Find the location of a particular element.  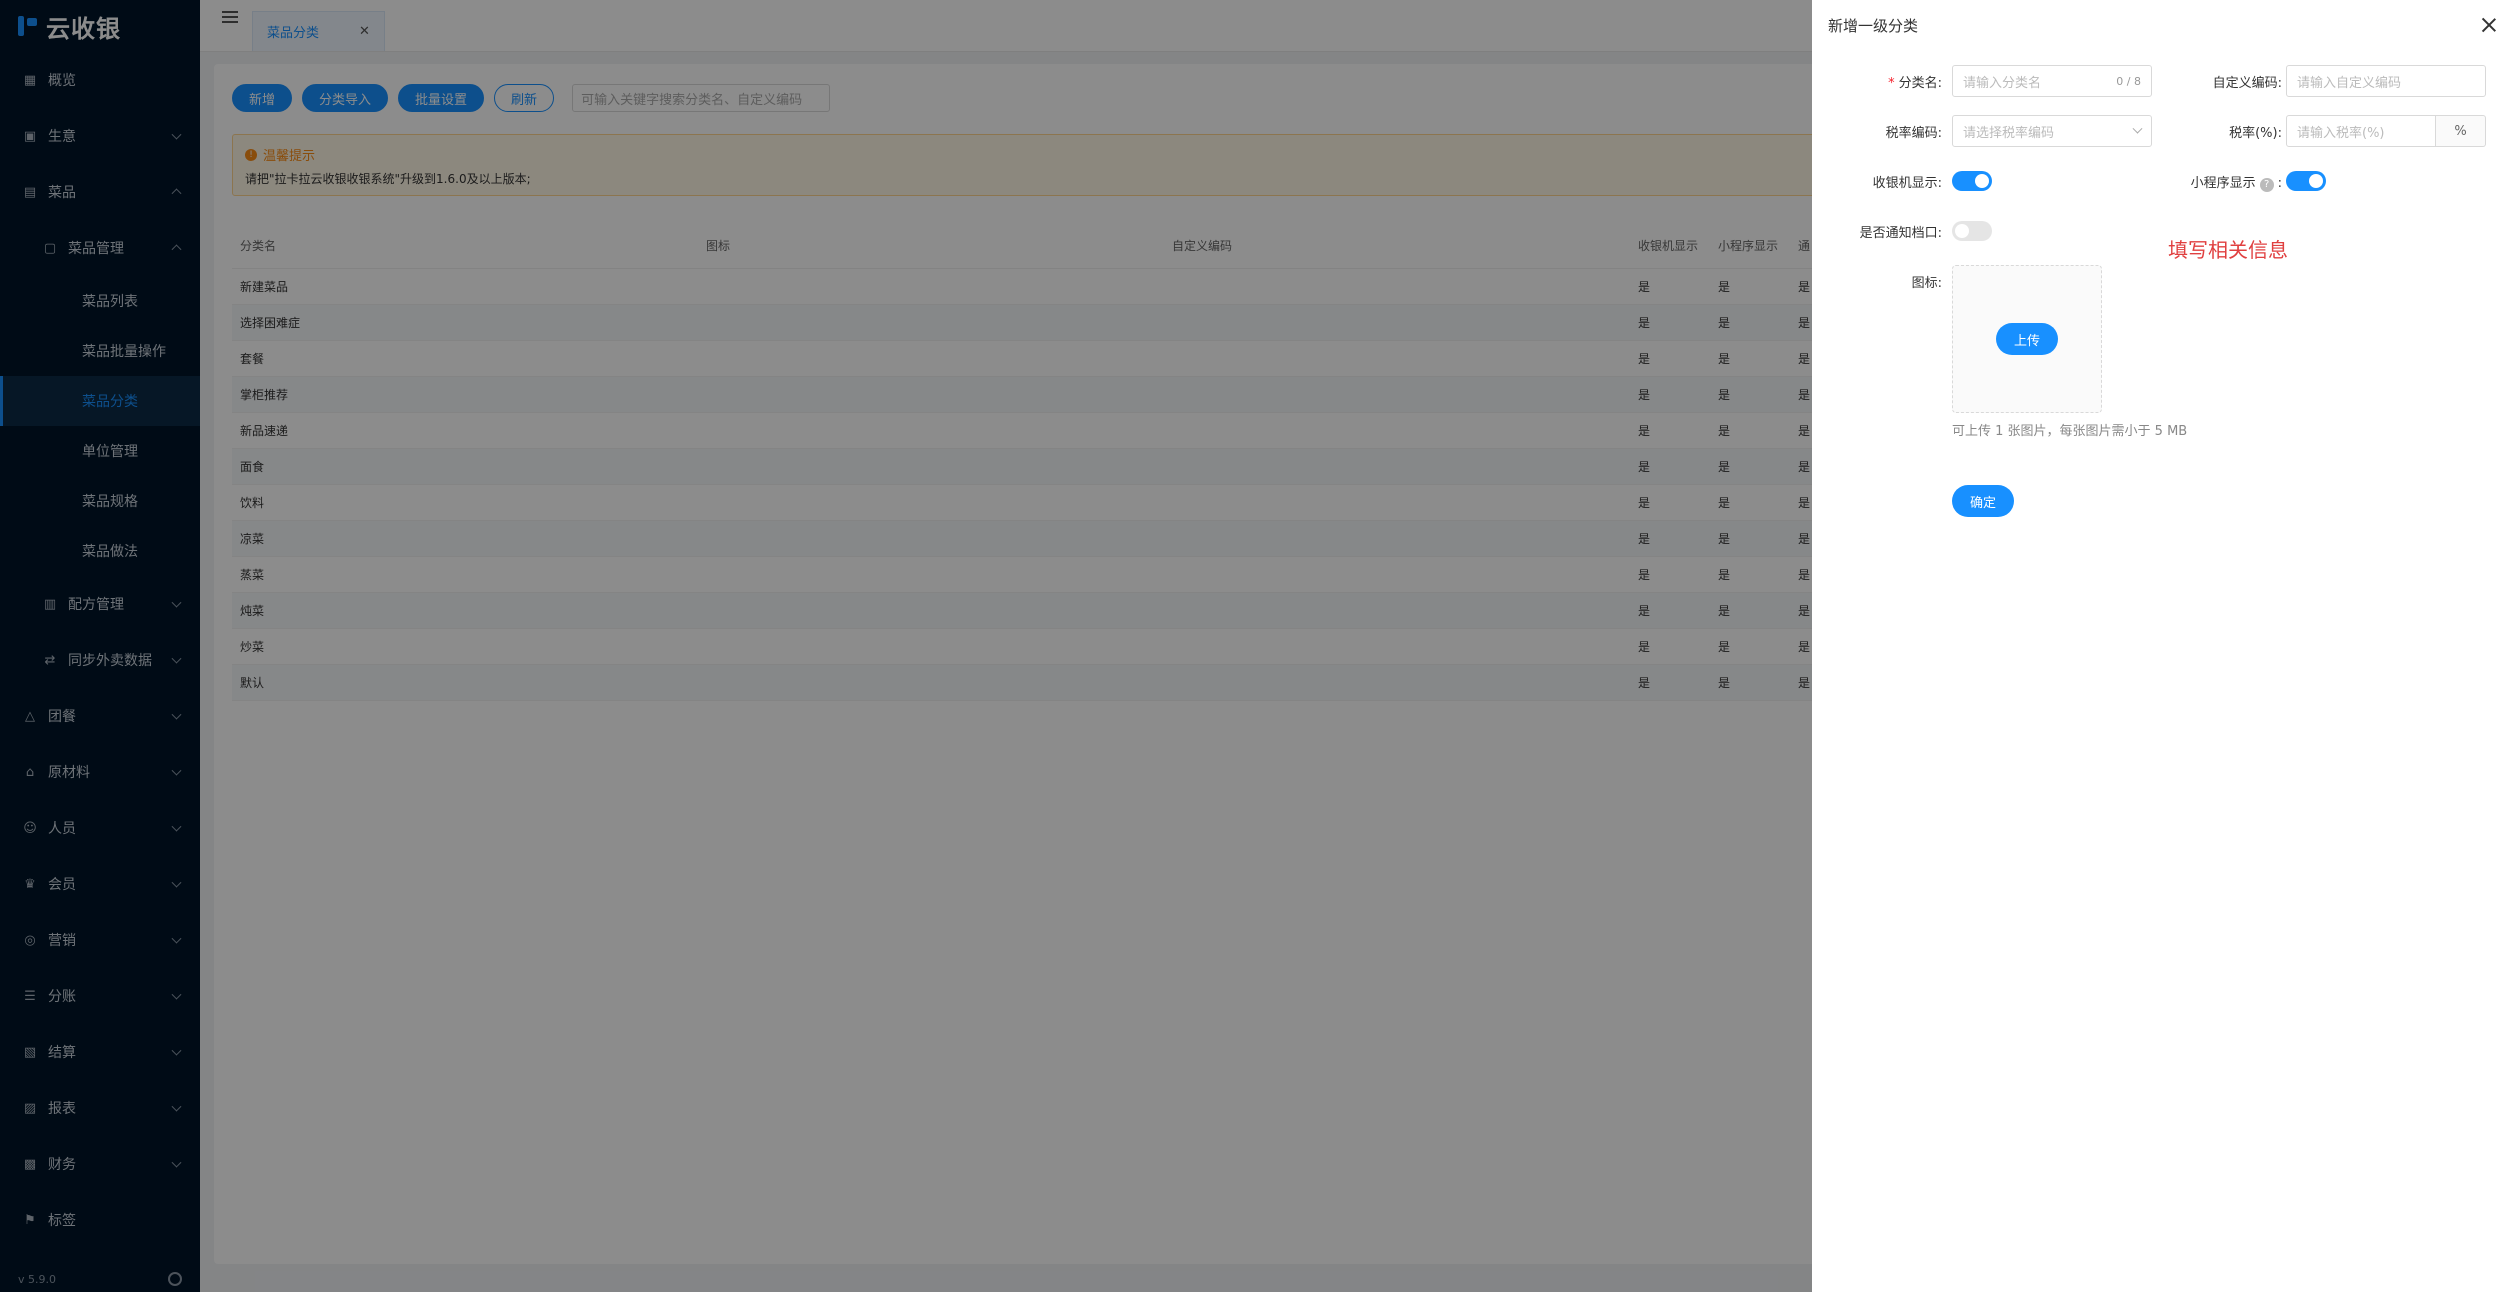

close-icon is located at coordinates (2489, 25).